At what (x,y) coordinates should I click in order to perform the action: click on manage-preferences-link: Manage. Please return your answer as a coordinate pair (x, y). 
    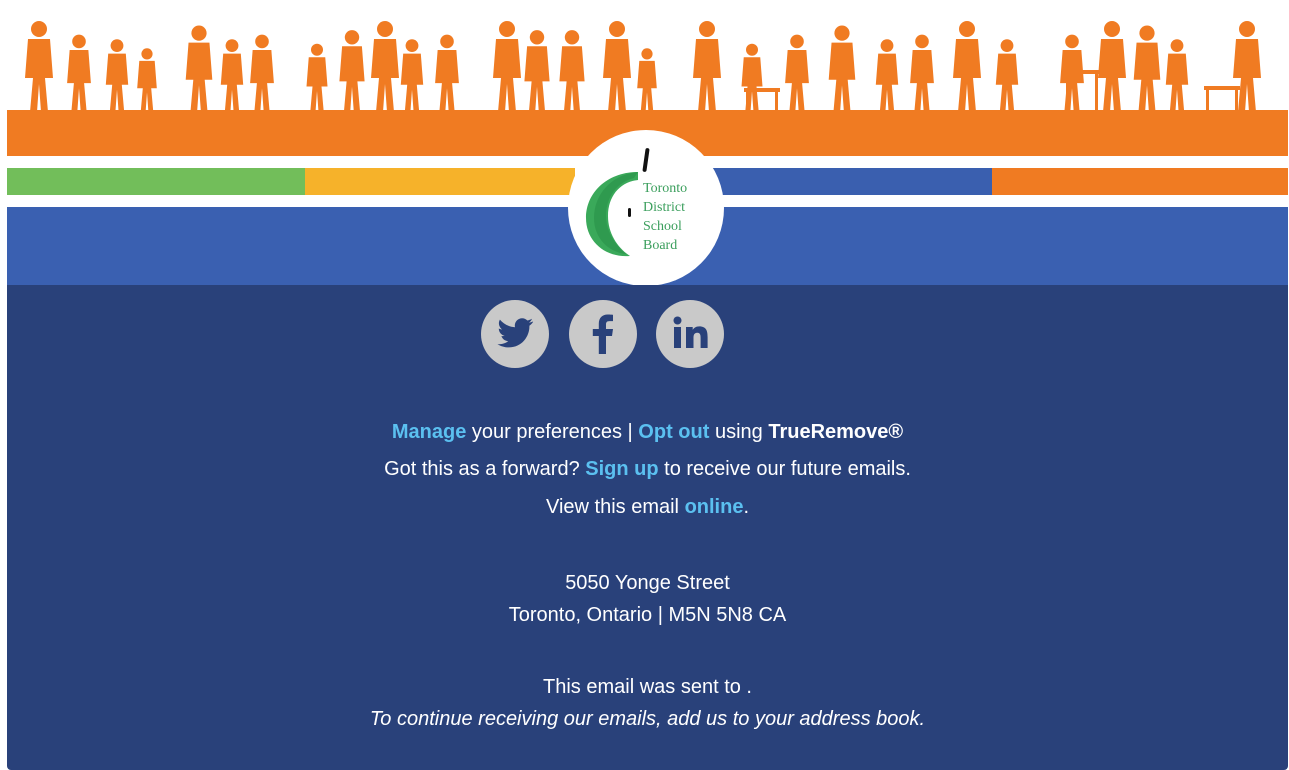
    Looking at the image, I should click on (429, 432).